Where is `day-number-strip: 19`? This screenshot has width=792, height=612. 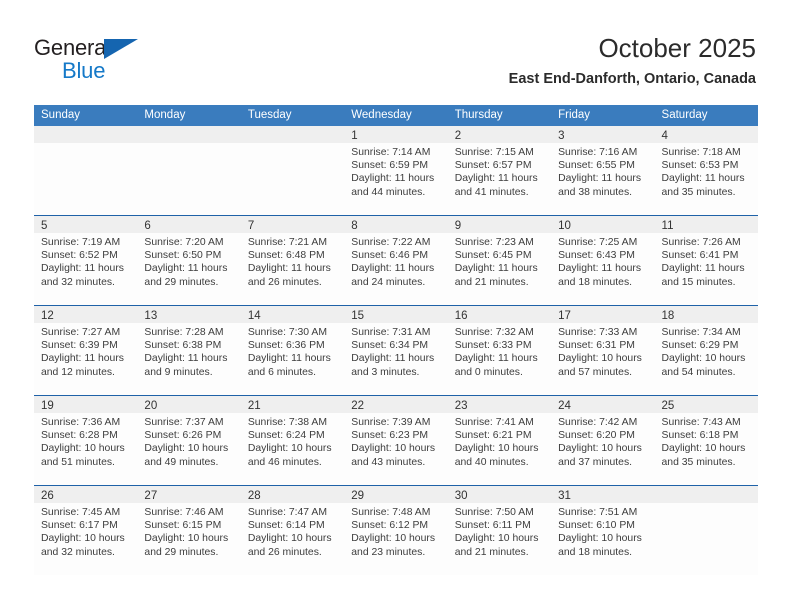
day-number-strip: 19 is located at coordinates (86, 404).